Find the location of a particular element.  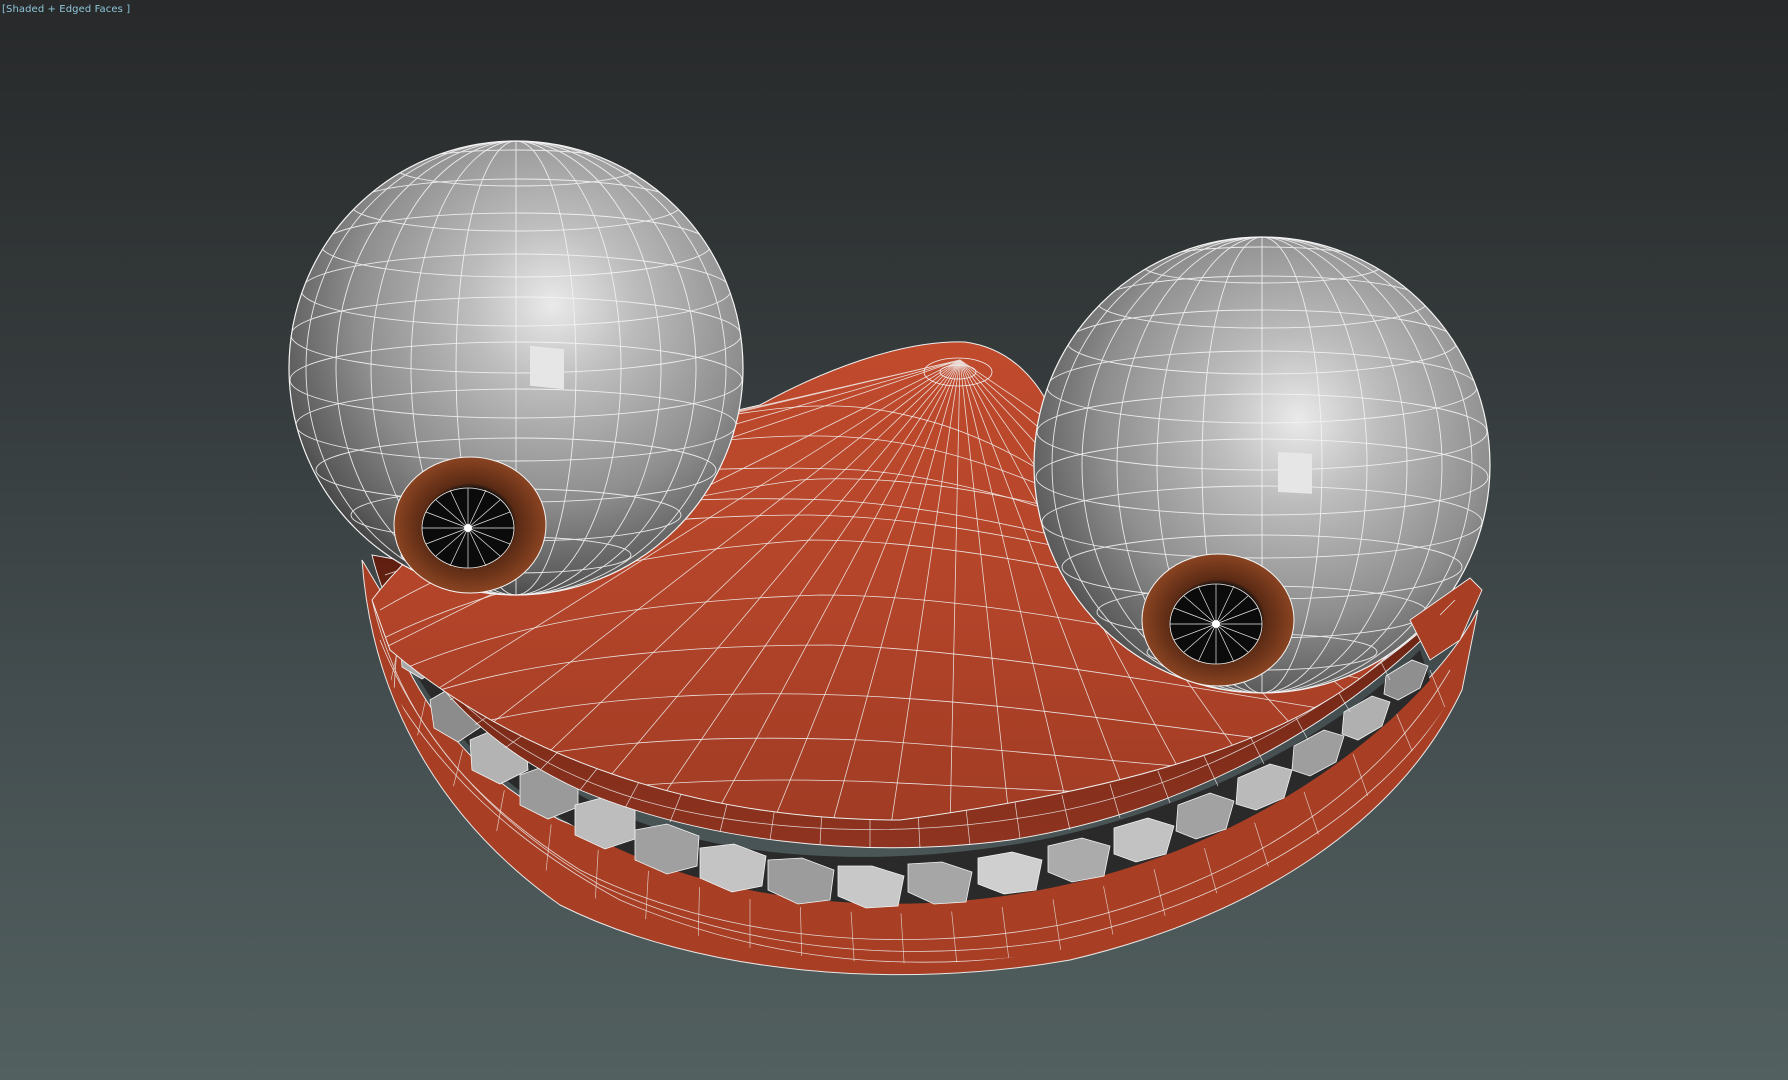

eyeball-left is located at coordinates (516, 368).